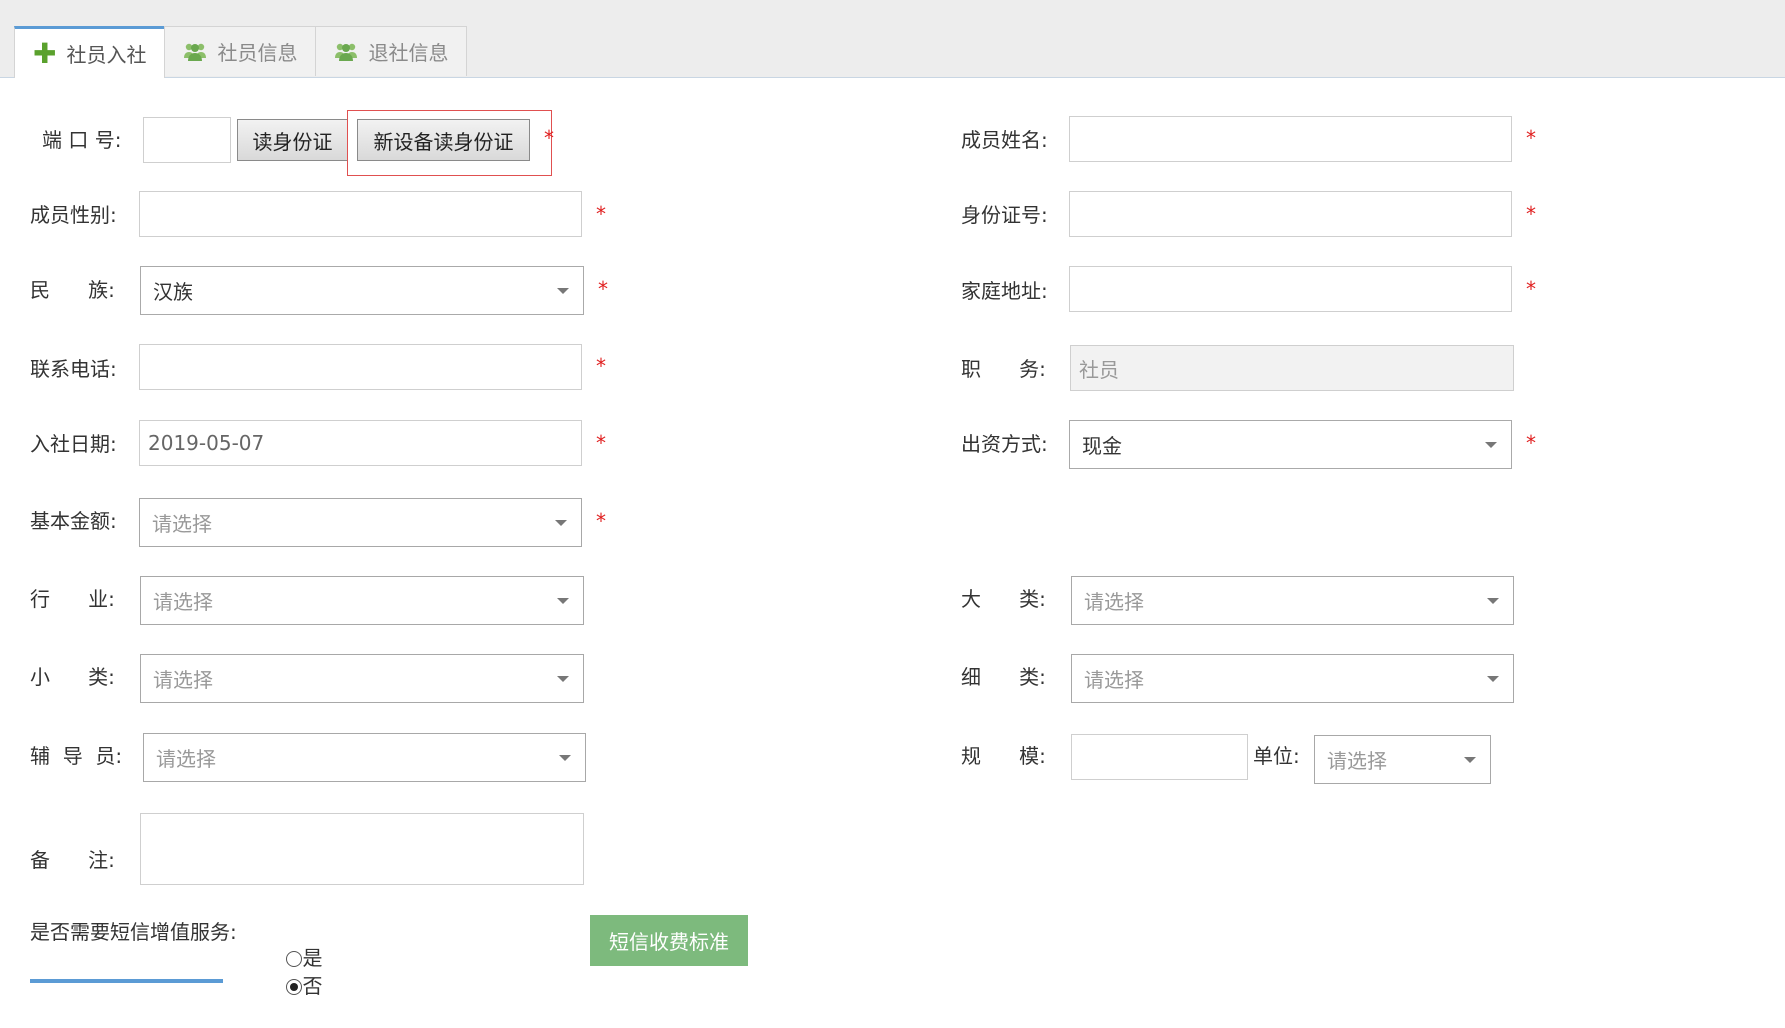 The height and width of the screenshot is (1028, 1785). What do you see at coordinates (1292, 678) in the screenshot?
I see `sub-category-select: 请选择` at bounding box center [1292, 678].